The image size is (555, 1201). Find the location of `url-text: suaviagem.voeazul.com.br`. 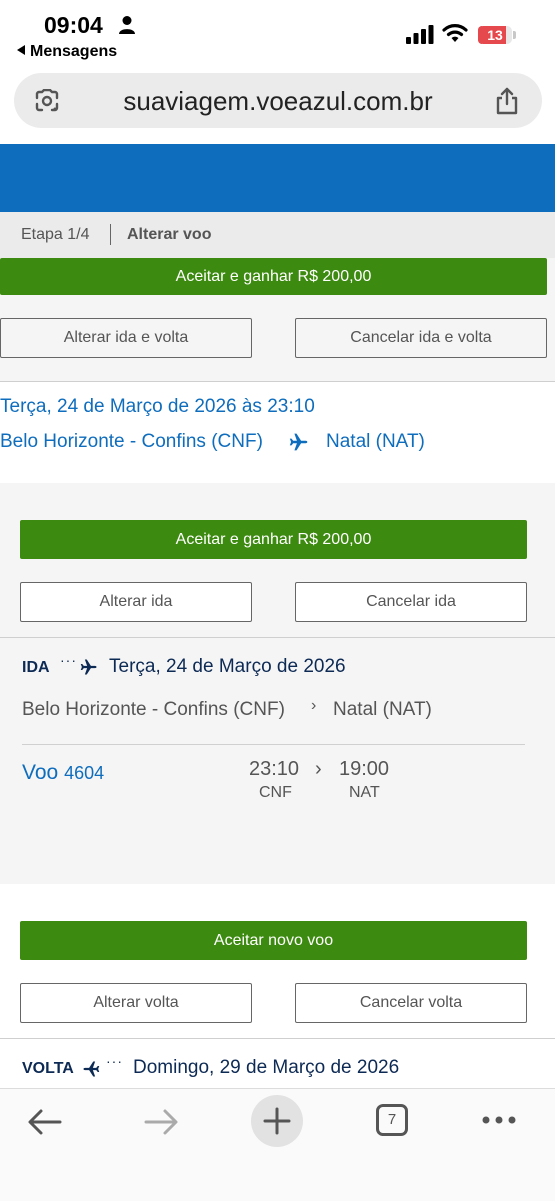

url-text: suaviagem.voeazul.com.br is located at coordinates (278, 101).